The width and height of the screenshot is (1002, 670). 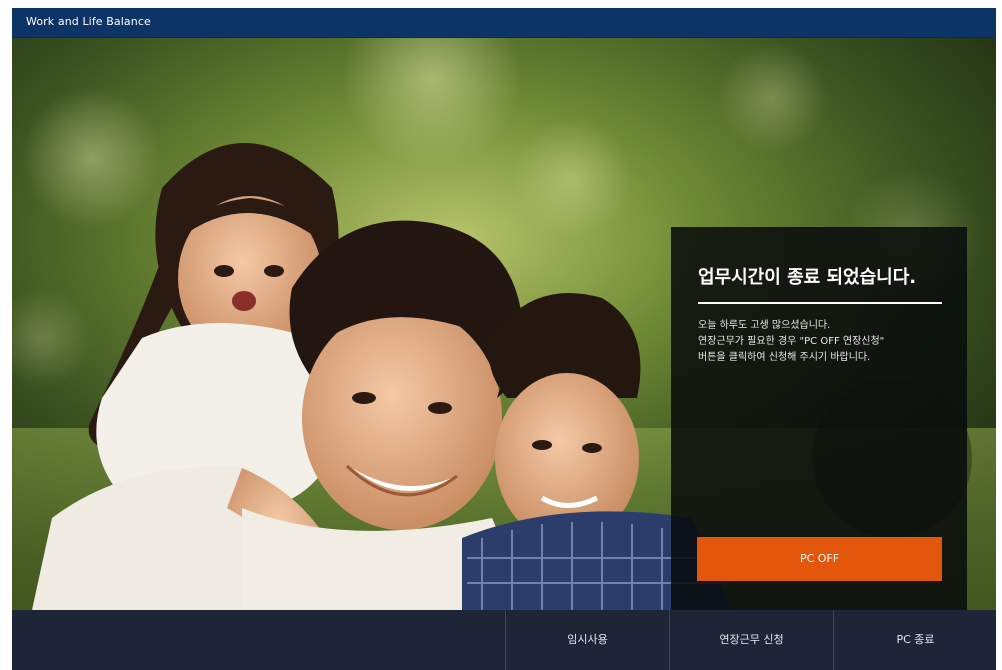 What do you see at coordinates (807, 277) in the screenshot?
I see `message-title: 업무시간이 종료 되었습니다.` at bounding box center [807, 277].